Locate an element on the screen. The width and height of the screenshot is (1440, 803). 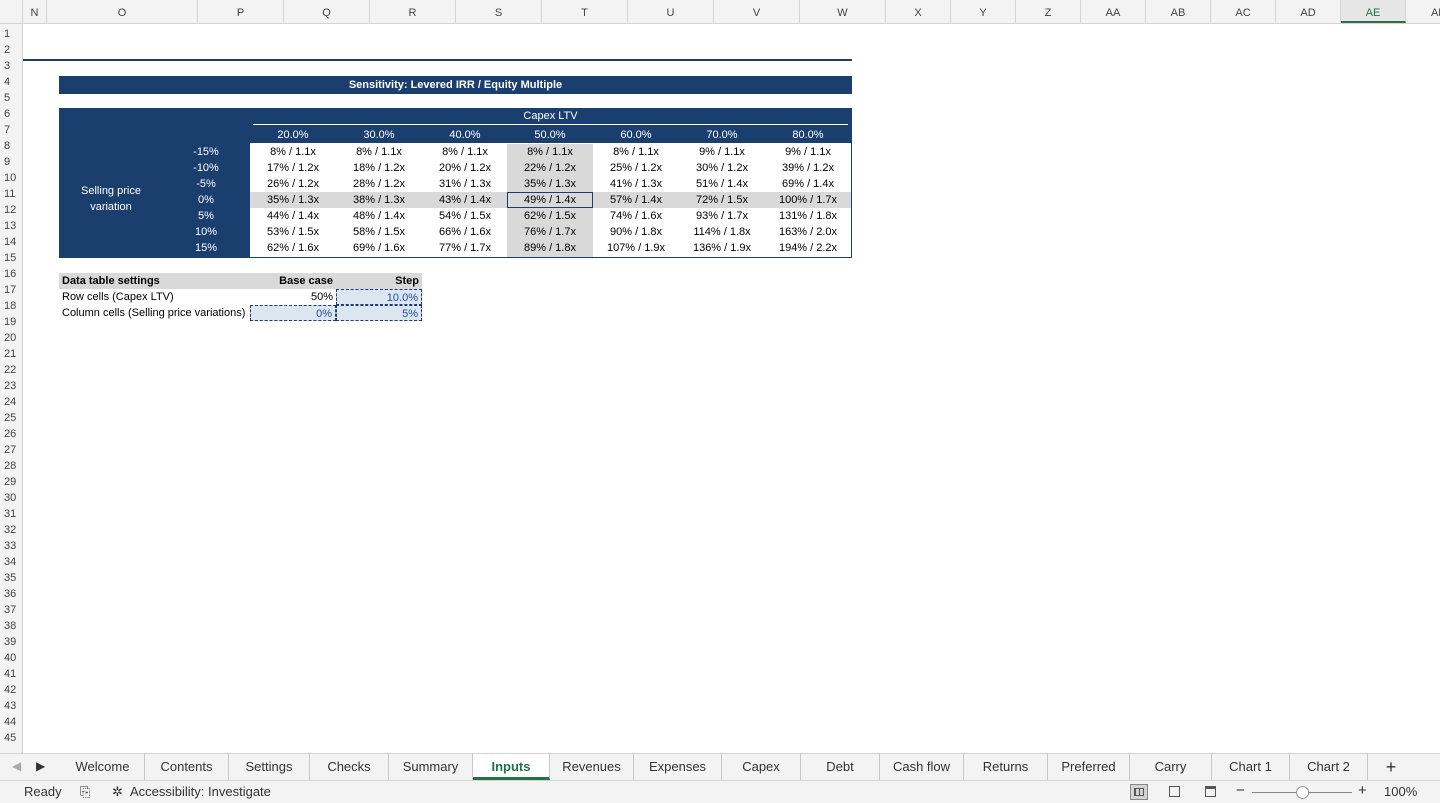
column-header-o: O is located at coordinates (122, 11).